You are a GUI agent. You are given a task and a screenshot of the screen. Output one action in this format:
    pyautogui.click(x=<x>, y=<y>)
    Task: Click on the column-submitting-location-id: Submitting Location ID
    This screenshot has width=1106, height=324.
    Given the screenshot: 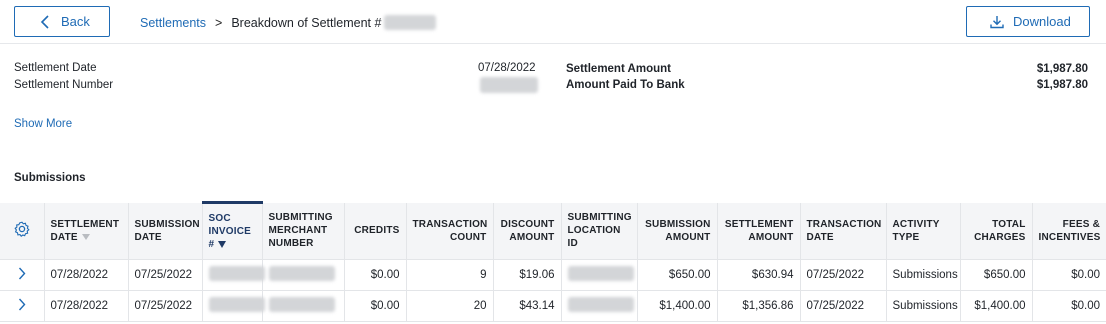 What is the action you would take?
    pyautogui.click(x=599, y=231)
    